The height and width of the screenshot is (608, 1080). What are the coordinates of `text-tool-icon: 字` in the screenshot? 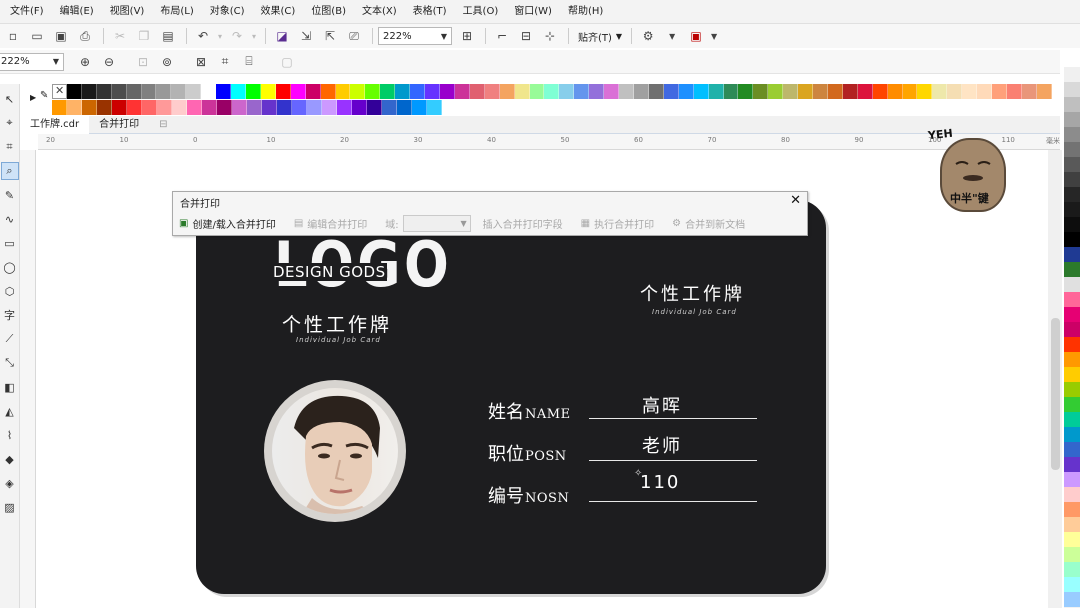 It's located at (10, 315).